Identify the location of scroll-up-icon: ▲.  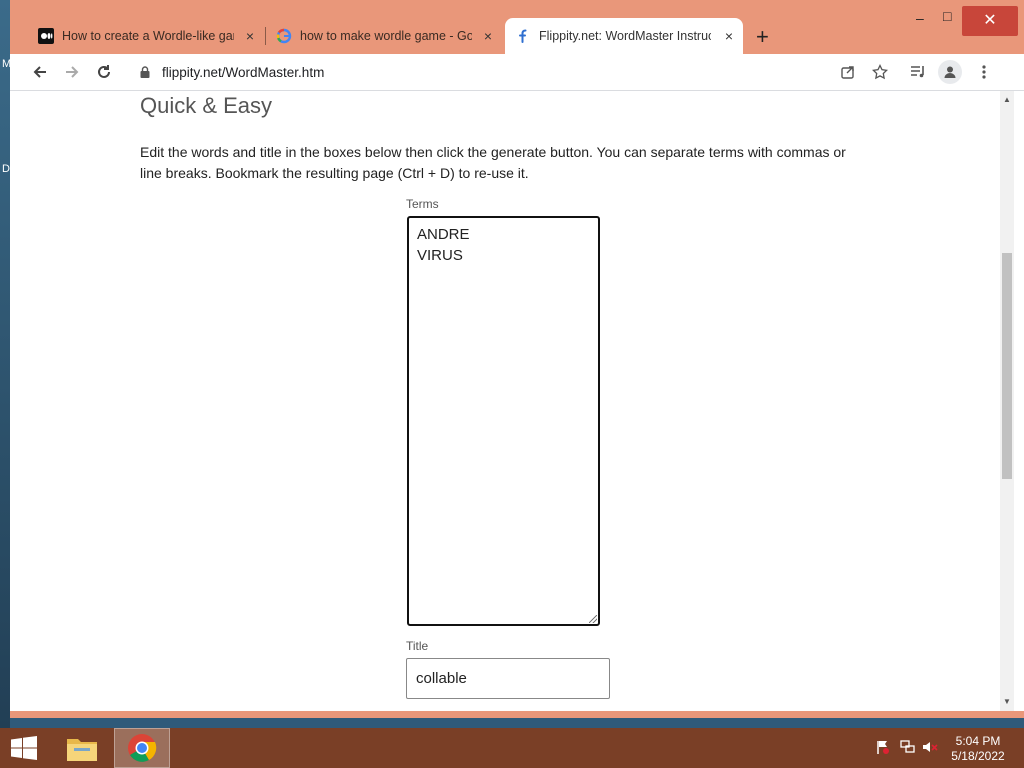
(1007, 99).